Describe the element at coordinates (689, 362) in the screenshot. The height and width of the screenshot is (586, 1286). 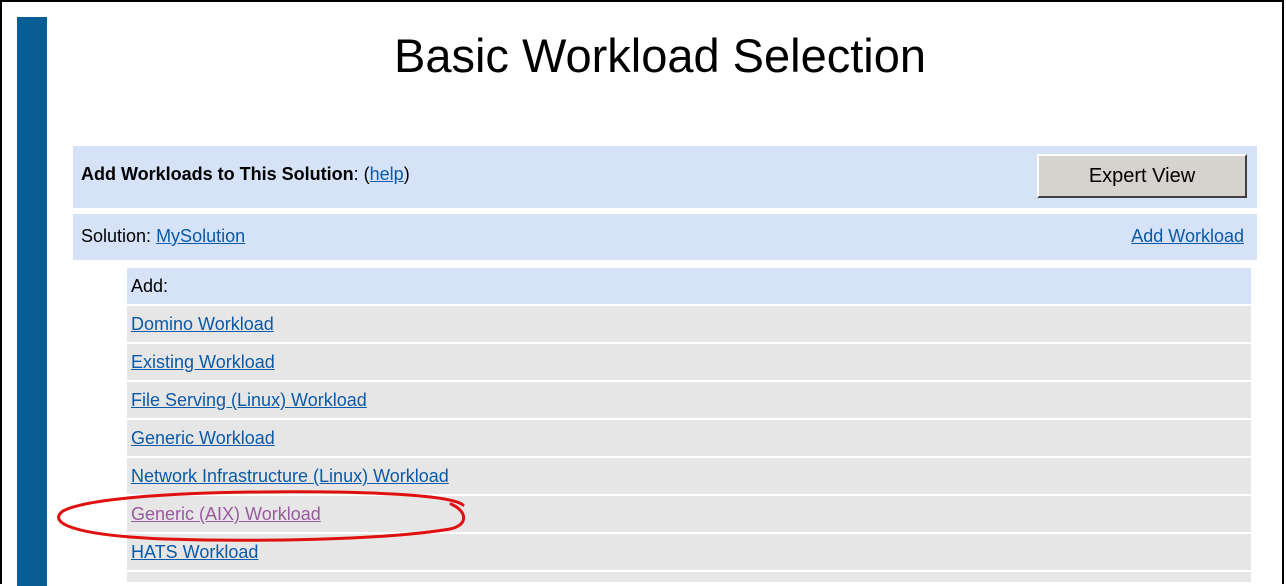
I see `list-item: Existing Workload` at that location.